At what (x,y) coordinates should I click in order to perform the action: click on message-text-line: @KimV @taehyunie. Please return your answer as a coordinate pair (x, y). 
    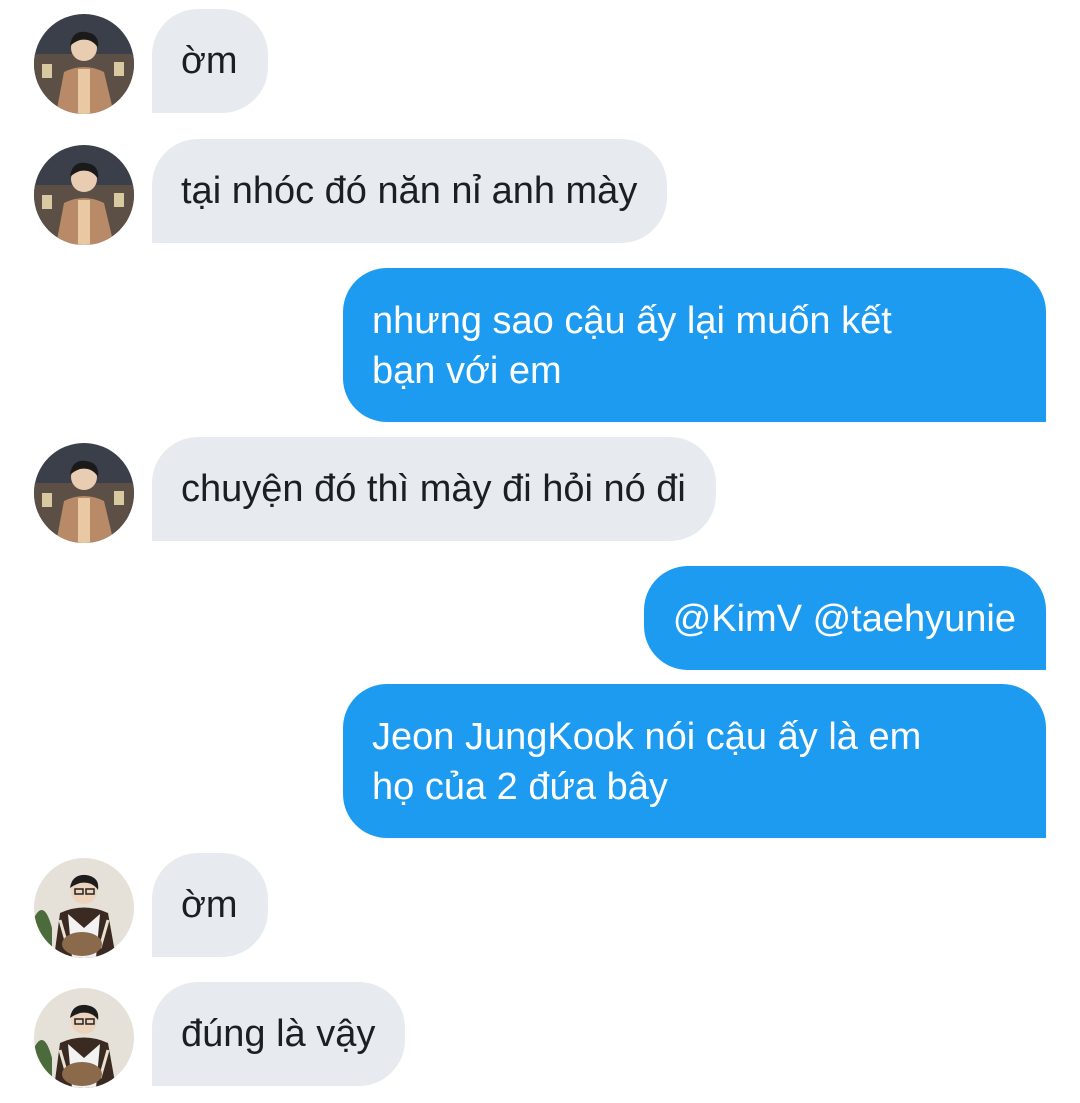
    Looking at the image, I should click on (844, 619).